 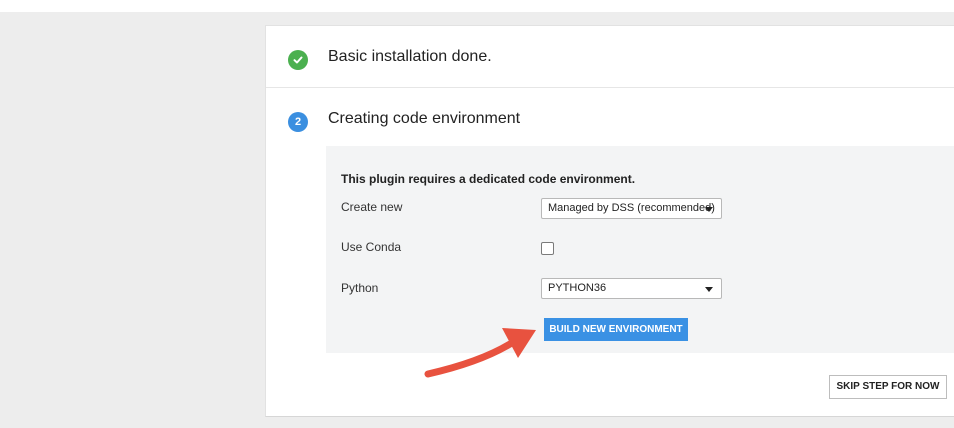 I want to click on use-conda-checkbox, so click(x=547, y=248).